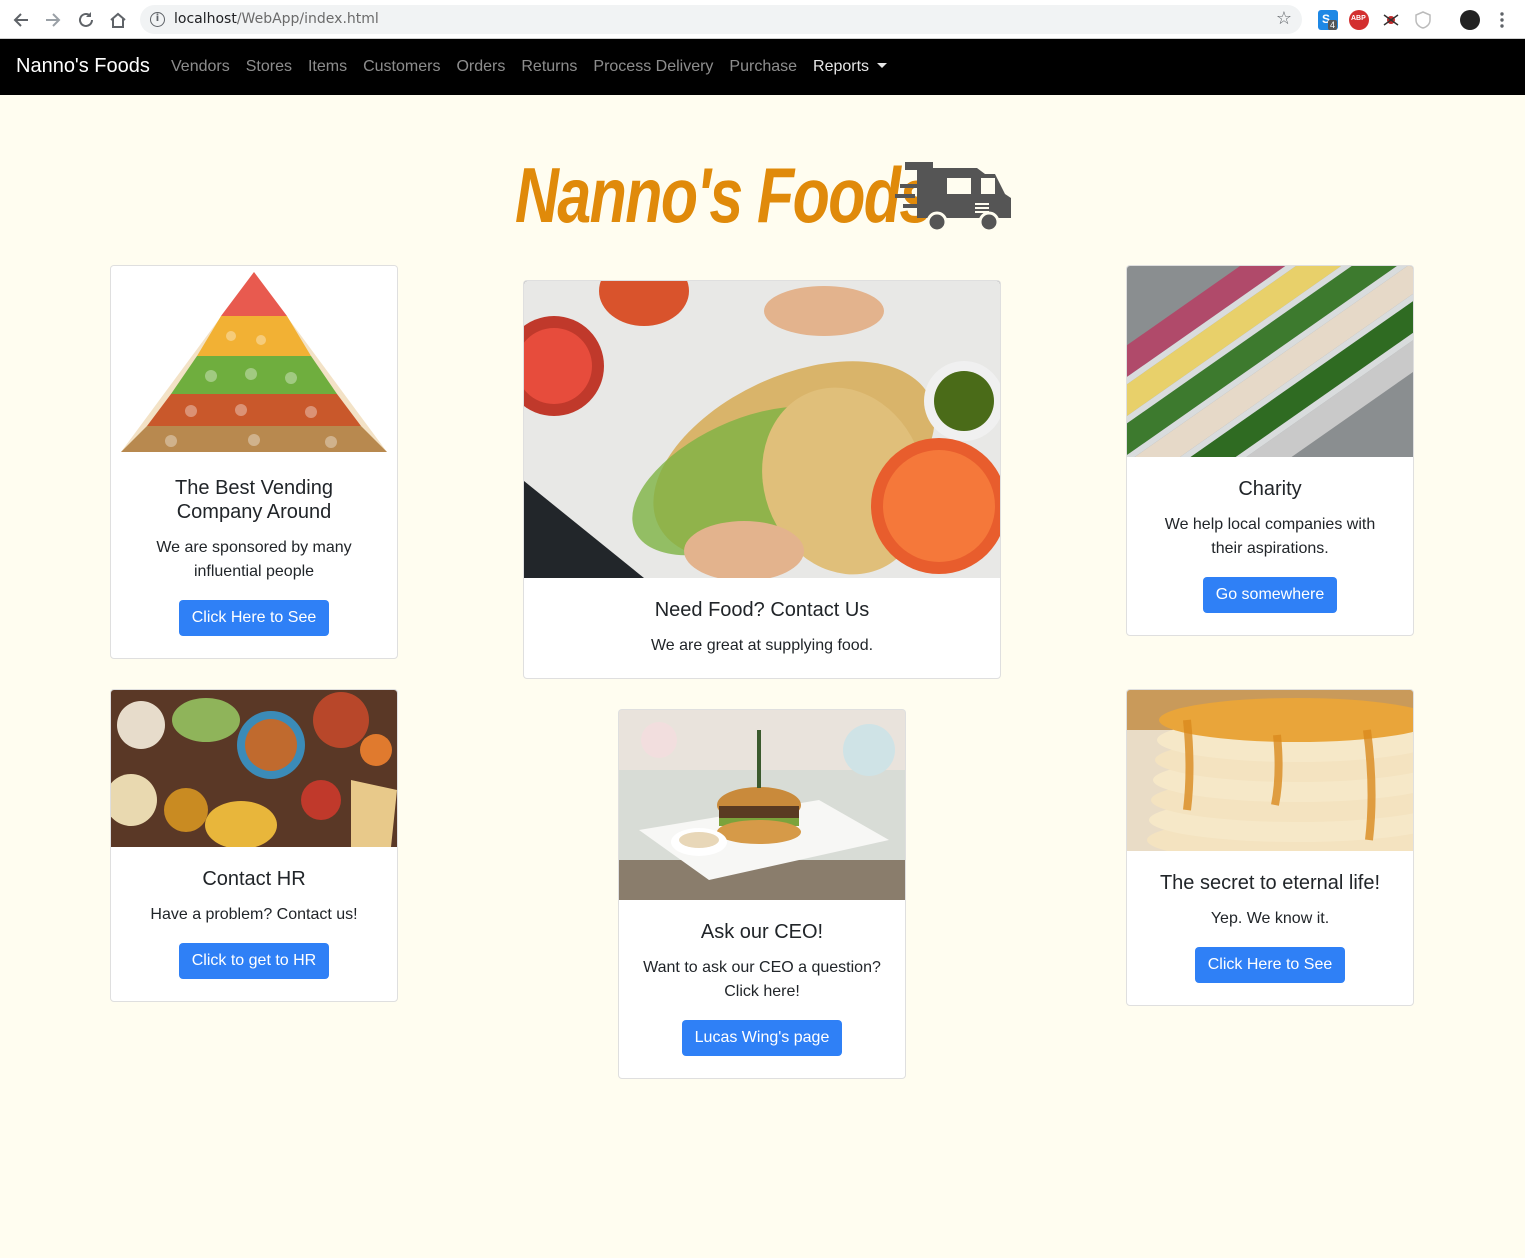 This screenshot has height=1258, width=1525. What do you see at coordinates (86, 20) in the screenshot?
I see `reload-icon` at bounding box center [86, 20].